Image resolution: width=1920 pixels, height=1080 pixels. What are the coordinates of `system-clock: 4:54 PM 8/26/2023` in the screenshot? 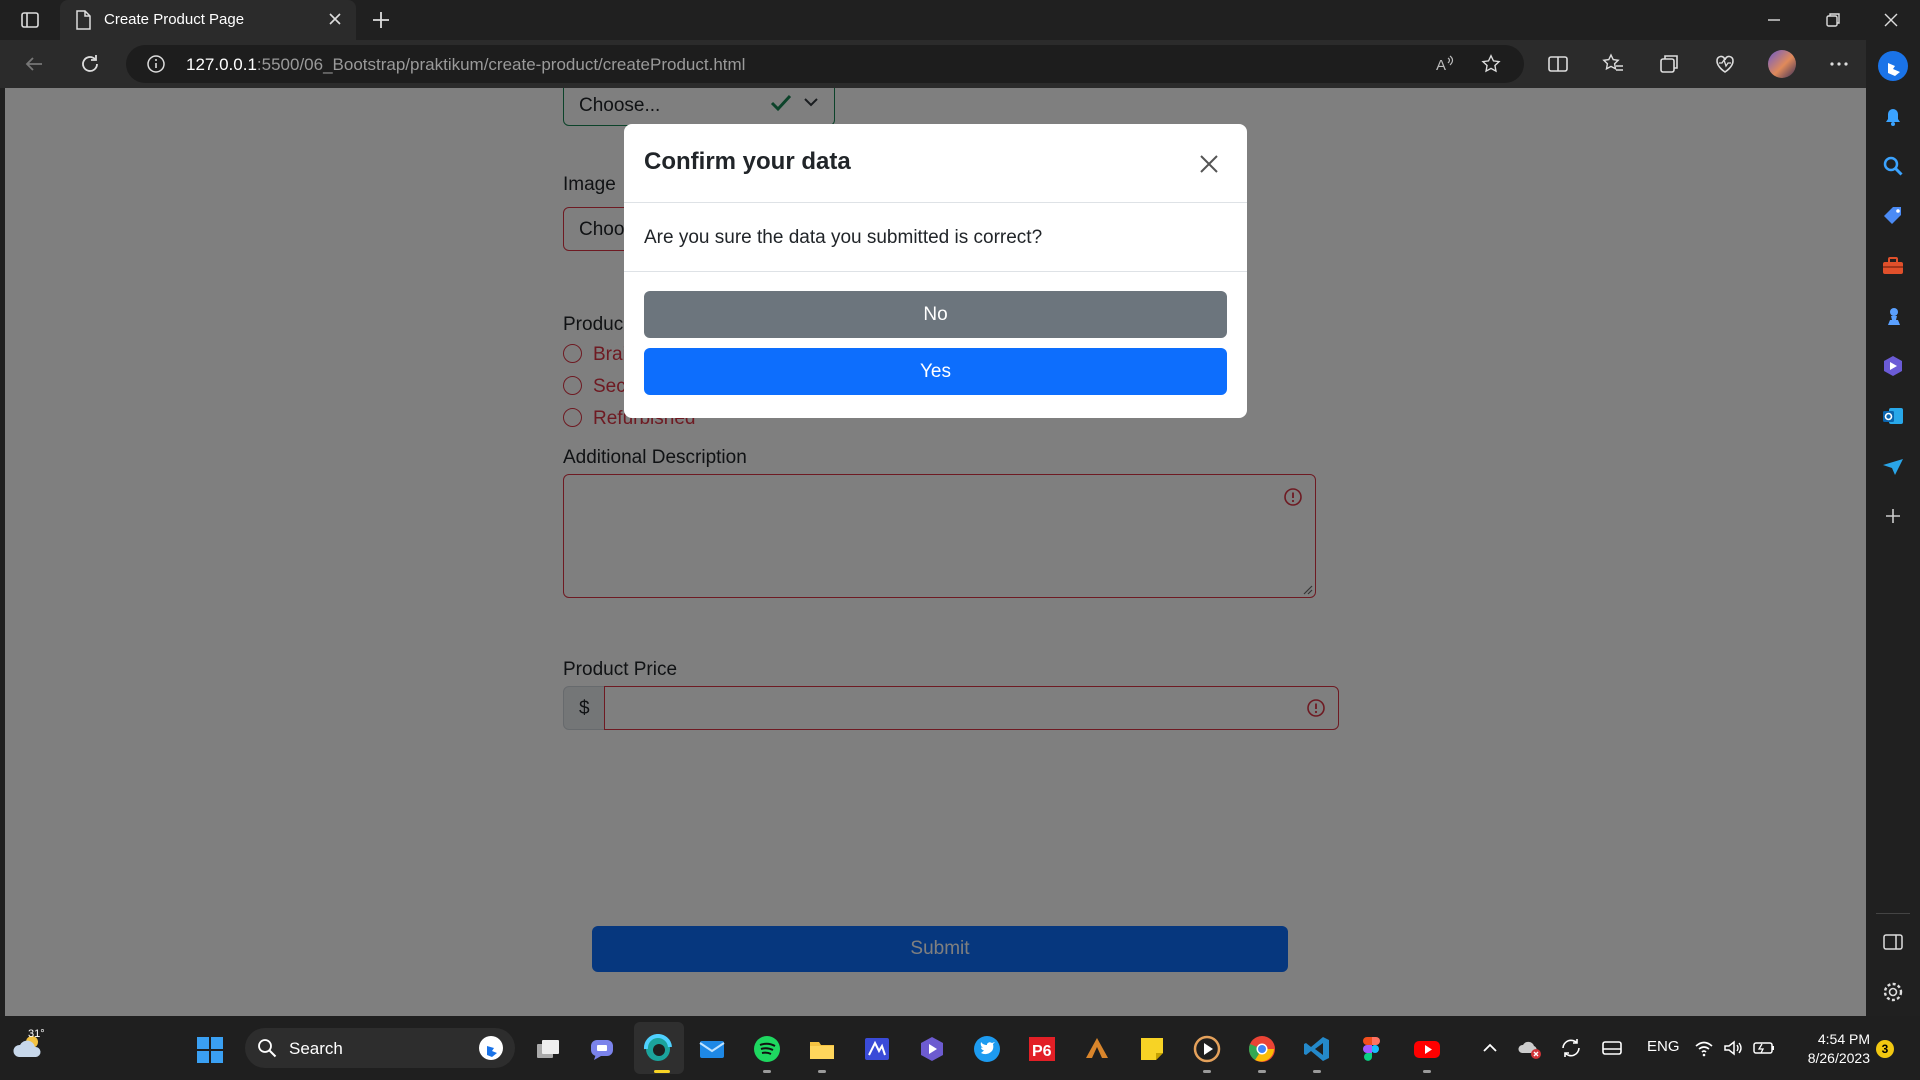 It's located at (1830, 1049).